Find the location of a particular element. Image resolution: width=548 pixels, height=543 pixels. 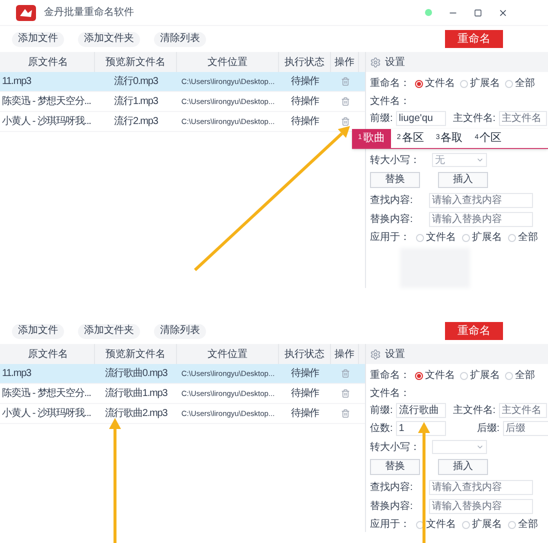

input-field: 流行歌曲 is located at coordinates (421, 410).